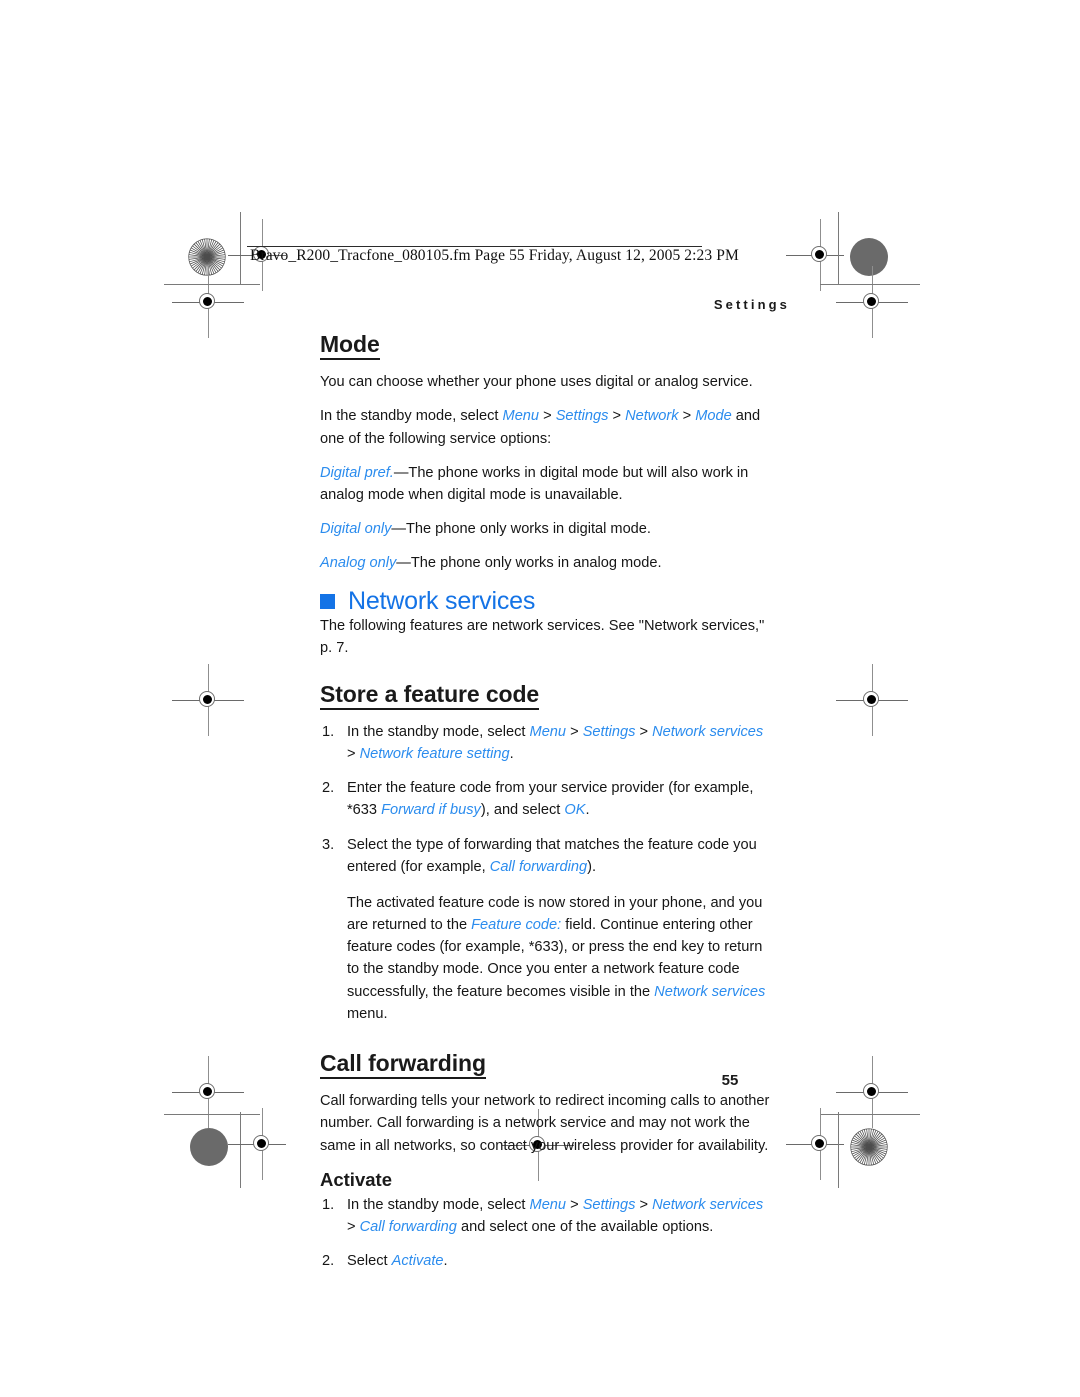 This screenshot has width=1080, height=1397. I want to click on trim-line-left-upper-h, so click(212, 285).